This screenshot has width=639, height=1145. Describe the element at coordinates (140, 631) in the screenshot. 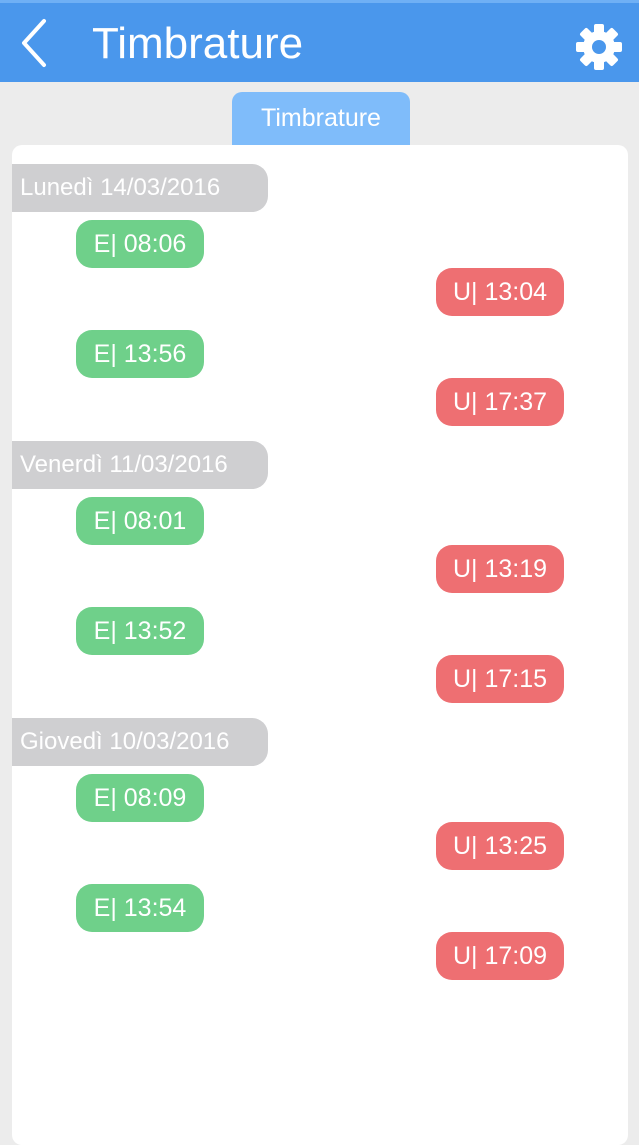

I see `entry-punch: E| 13:52` at that location.